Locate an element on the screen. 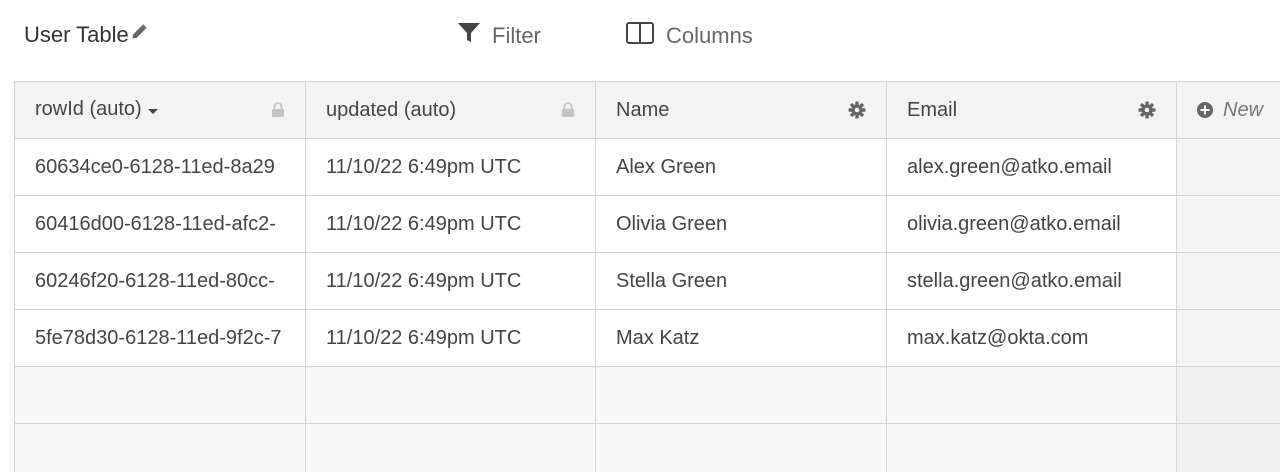  cell-rowid: 60246f20-6128-11ed-80cc- is located at coordinates (160, 281).